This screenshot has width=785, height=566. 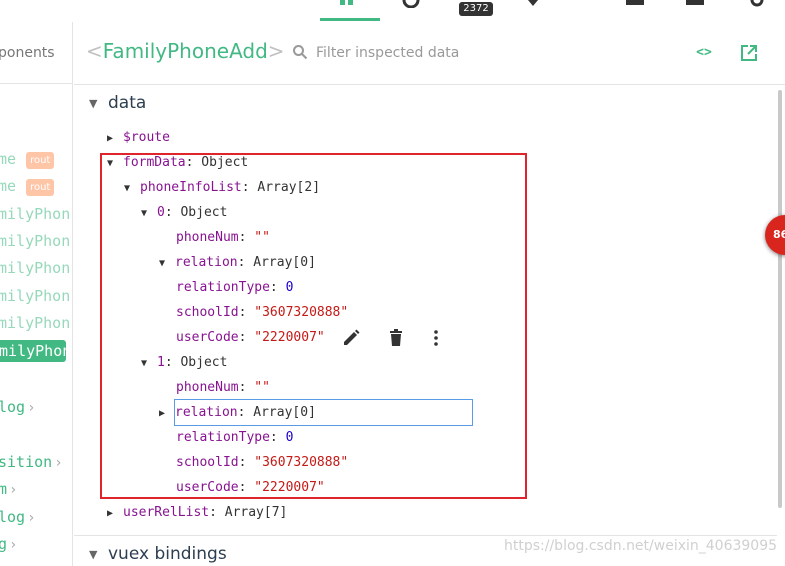 What do you see at coordinates (3, 489) in the screenshot?
I see `tree-item-label: m` at bounding box center [3, 489].